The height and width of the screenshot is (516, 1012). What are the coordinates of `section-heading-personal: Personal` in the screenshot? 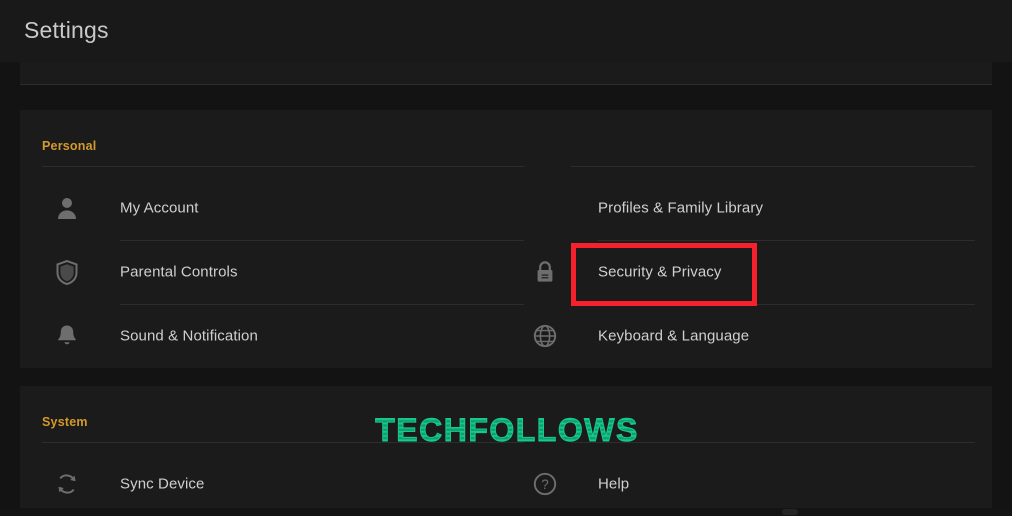 It's located at (69, 146).